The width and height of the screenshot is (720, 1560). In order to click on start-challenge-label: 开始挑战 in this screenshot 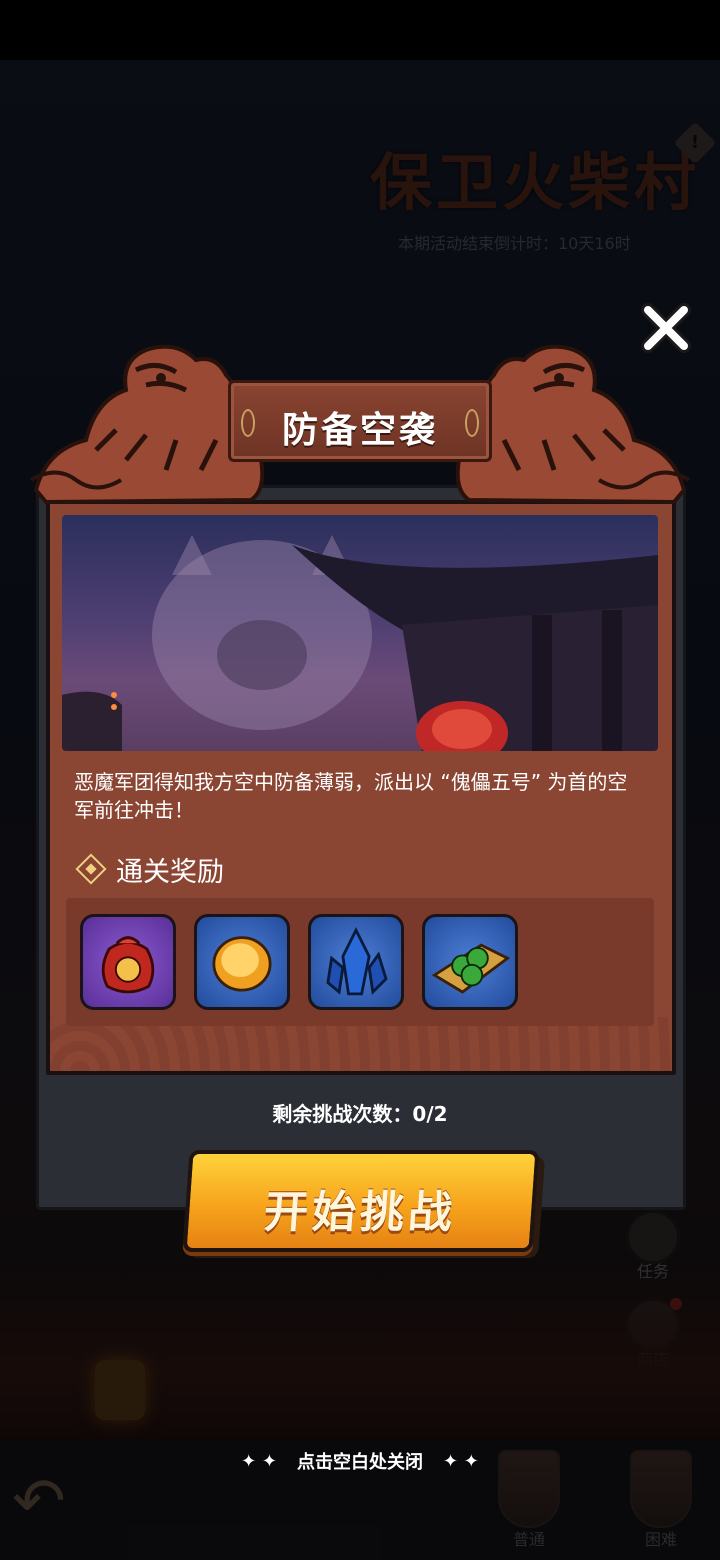, I will do `click(360, 1212)`.